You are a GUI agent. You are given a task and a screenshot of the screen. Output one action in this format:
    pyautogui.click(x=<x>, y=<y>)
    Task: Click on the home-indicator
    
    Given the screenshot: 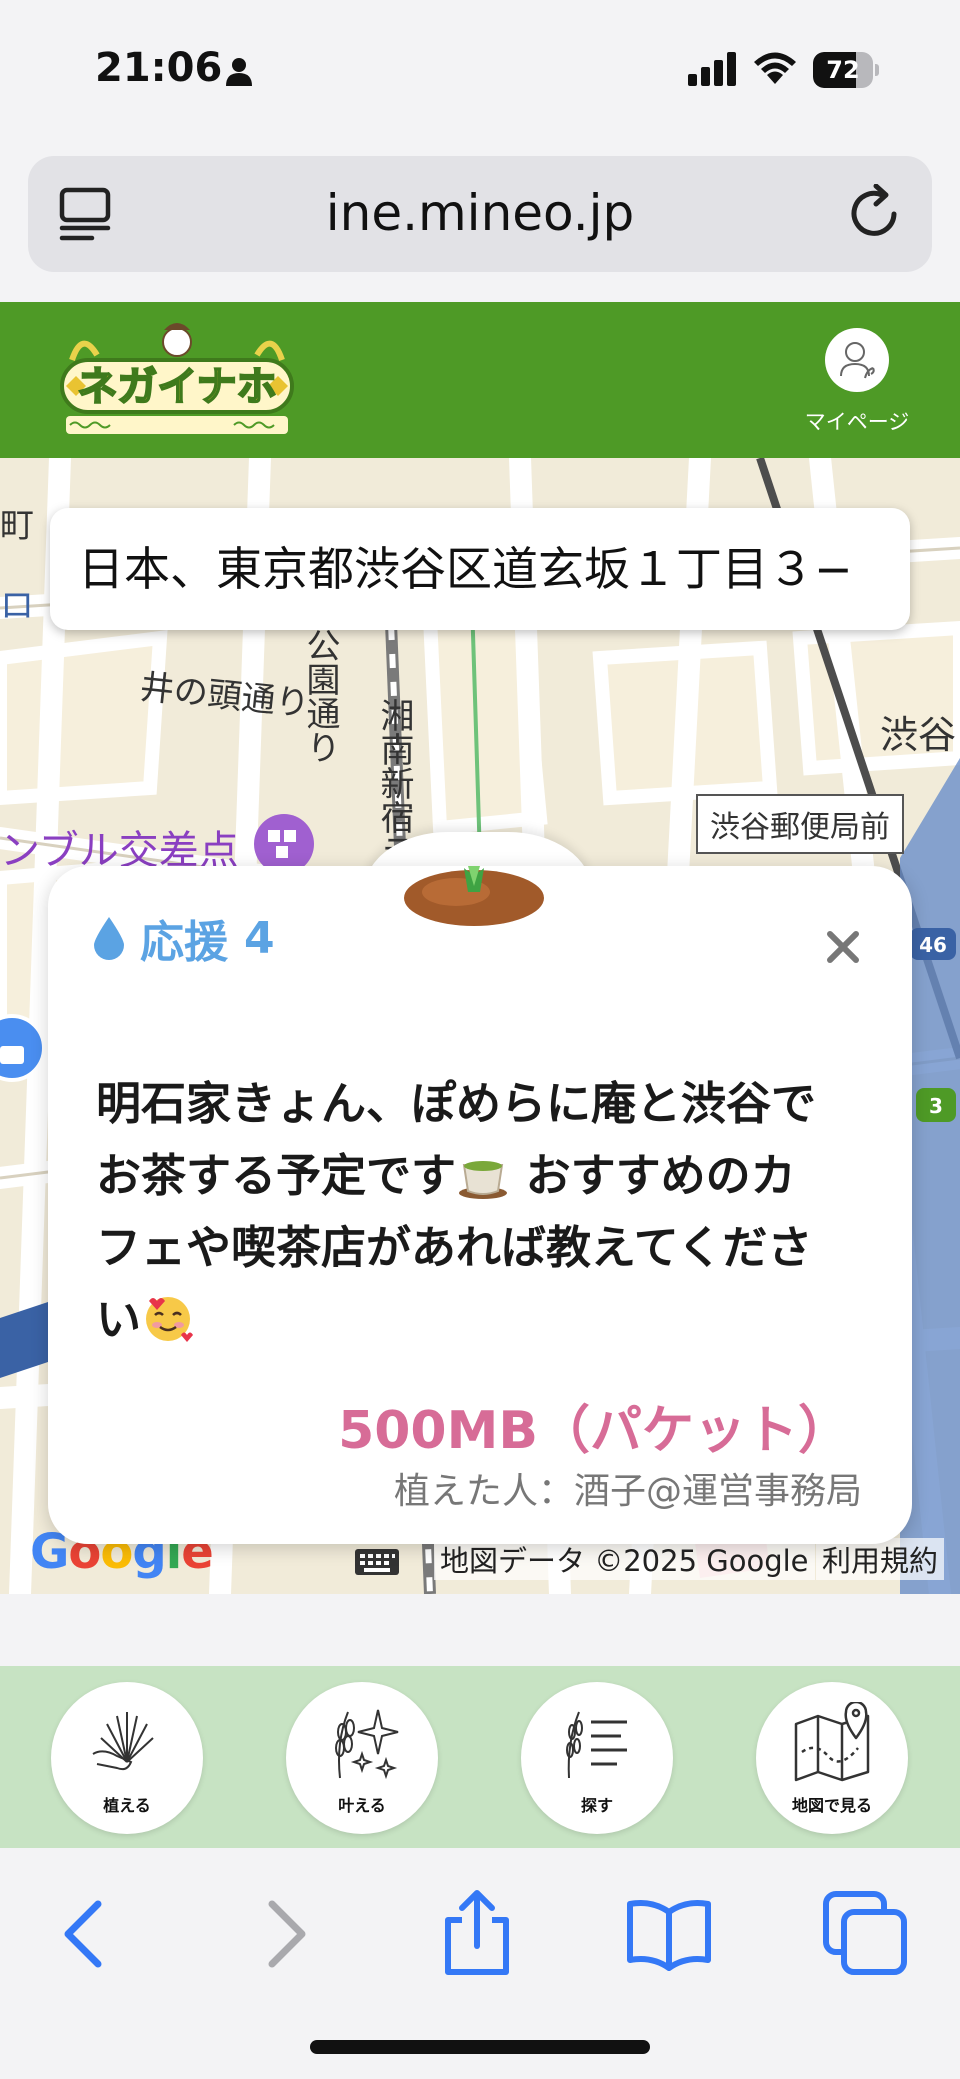 What is the action you would take?
    pyautogui.click(x=480, y=2047)
    